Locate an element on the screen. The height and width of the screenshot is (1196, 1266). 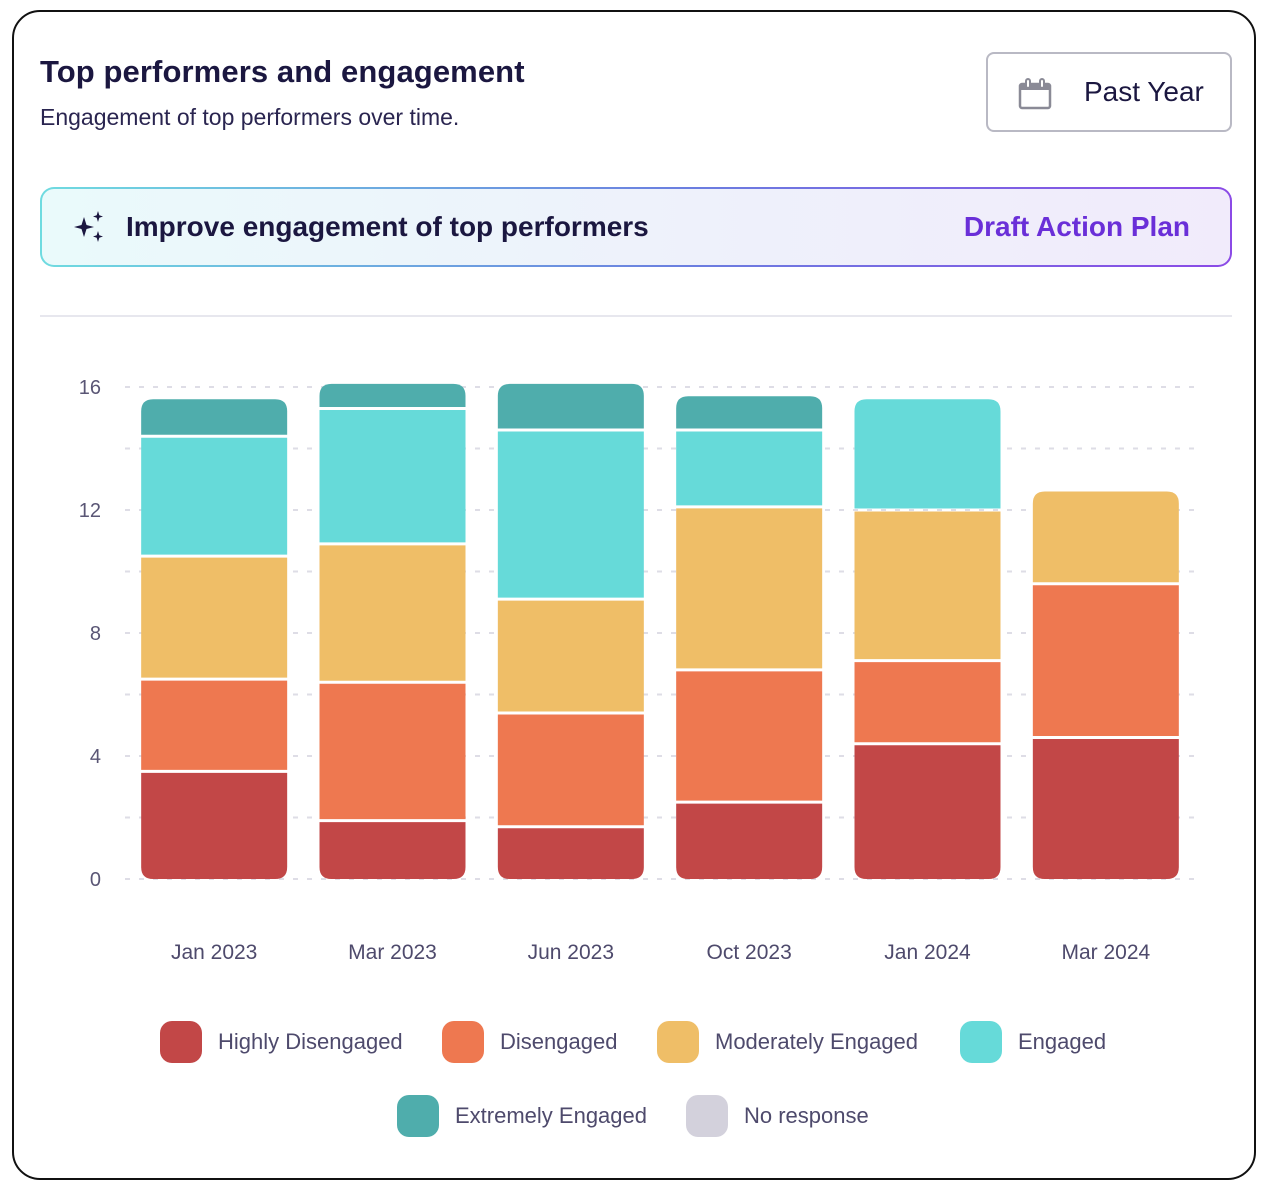
legend-item: Highly Disengaged is located at coordinates (281, 1042).